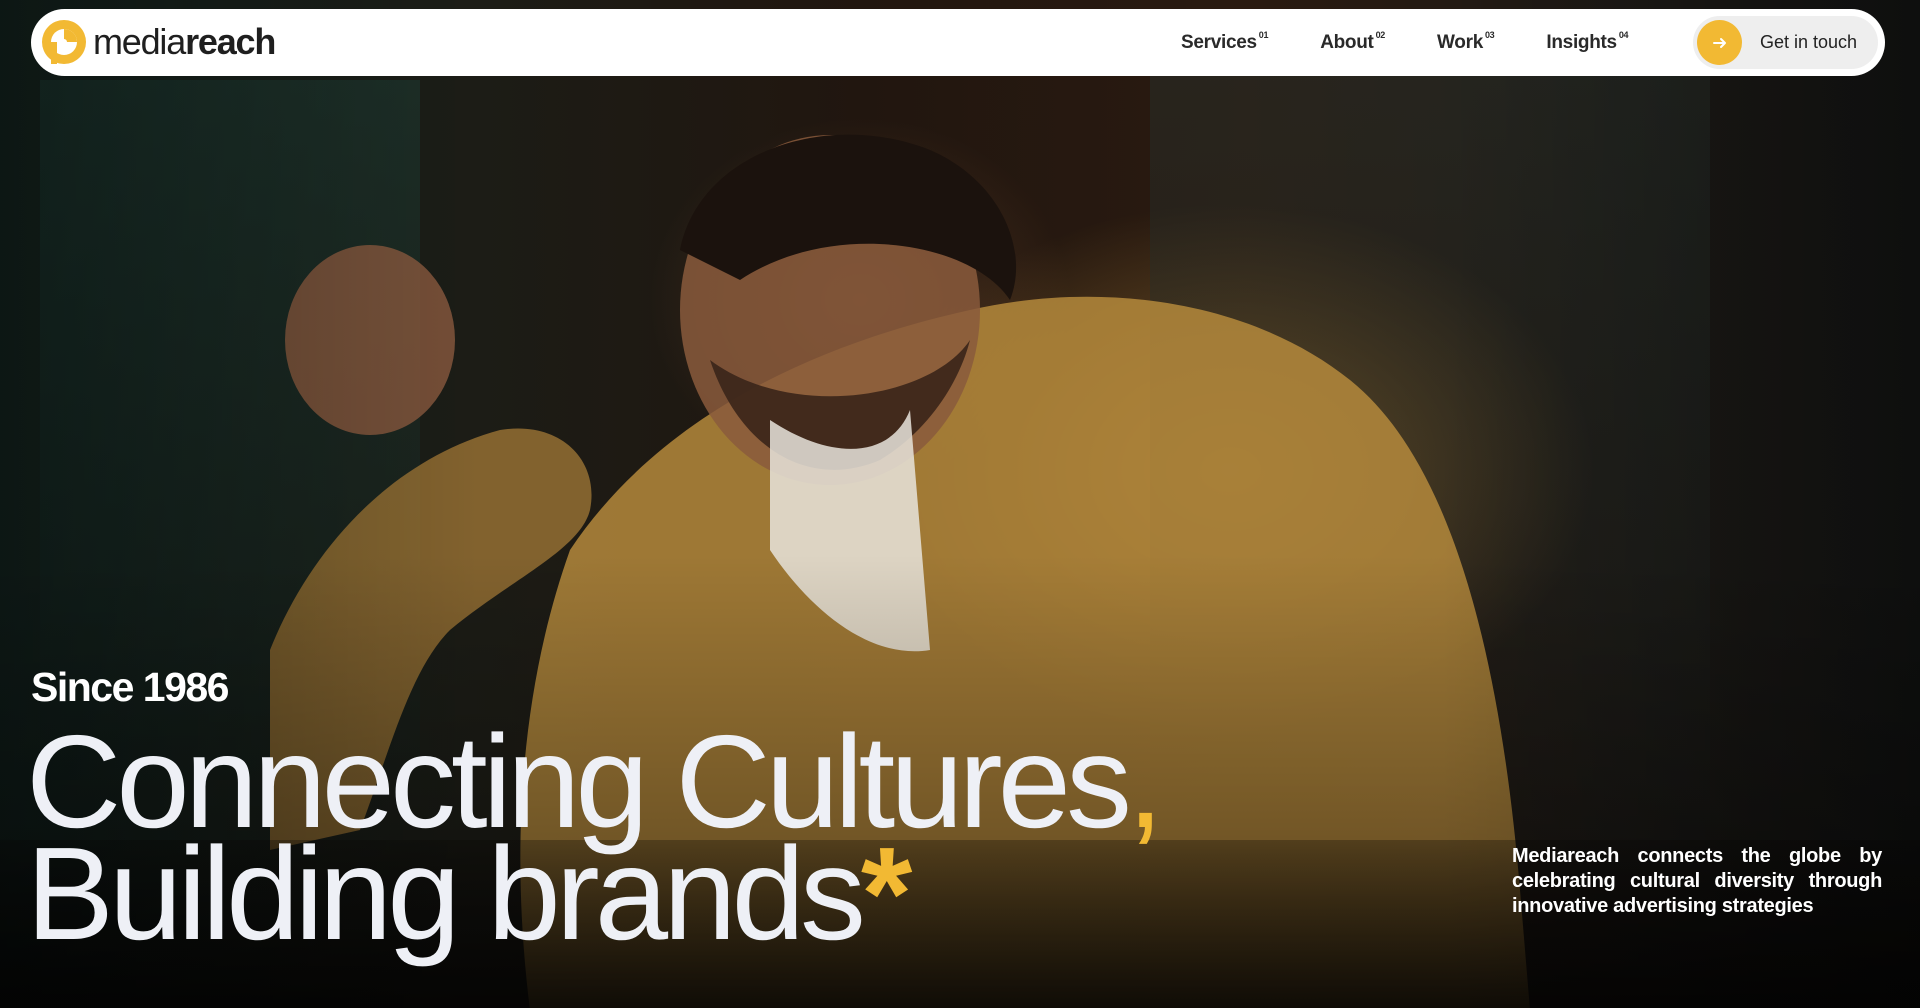  Describe the element at coordinates (886, 893) in the screenshot. I see `asterisk-icon: *` at that location.